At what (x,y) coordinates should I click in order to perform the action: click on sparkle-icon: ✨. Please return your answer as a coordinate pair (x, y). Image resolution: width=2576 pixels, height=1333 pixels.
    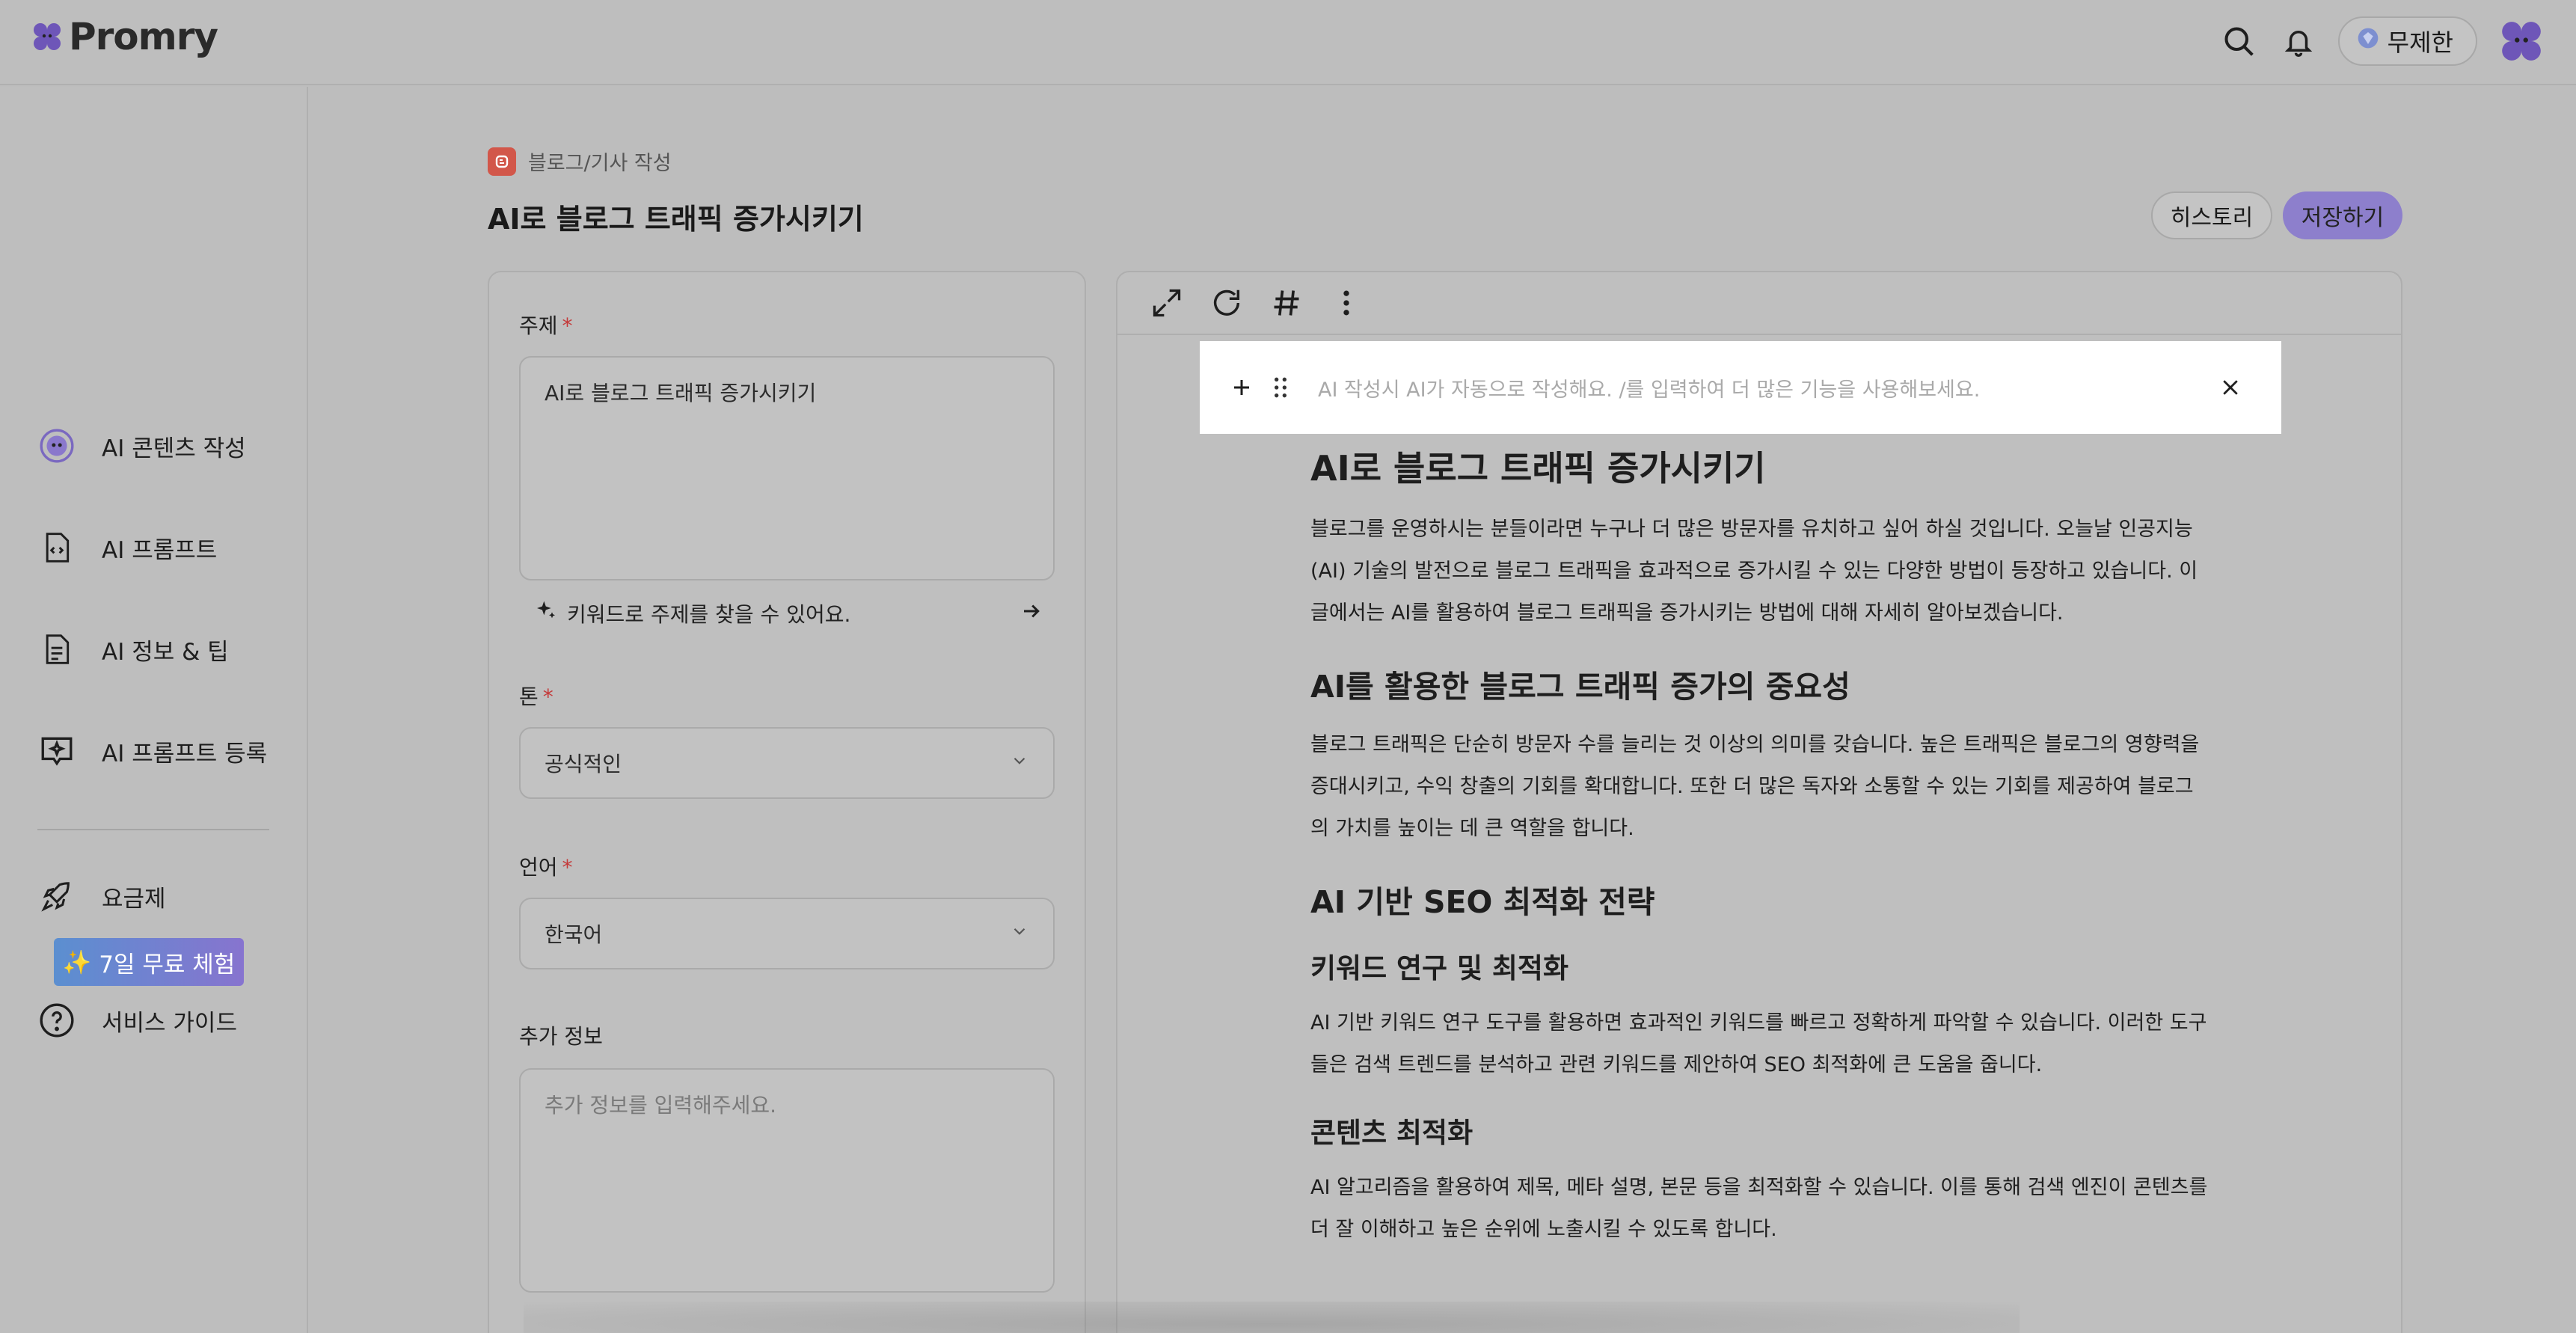
    Looking at the image, I should click on (77, 963).